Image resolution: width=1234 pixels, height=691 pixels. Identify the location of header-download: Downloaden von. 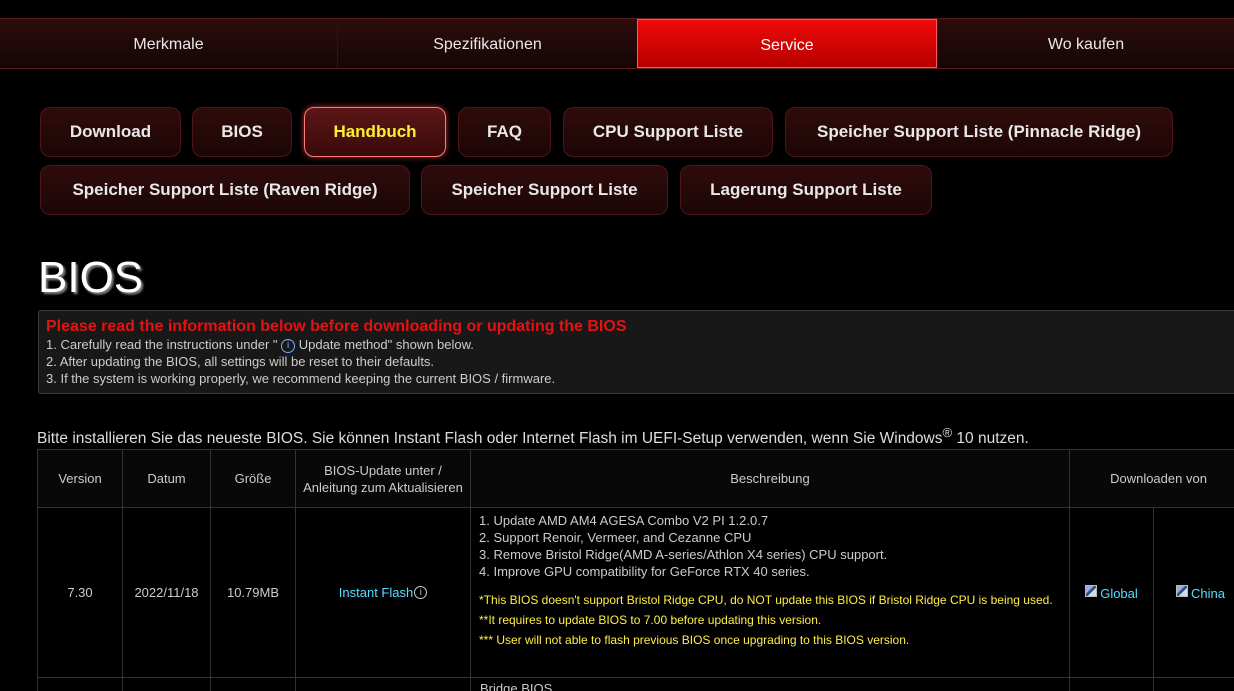
(1151, 478).